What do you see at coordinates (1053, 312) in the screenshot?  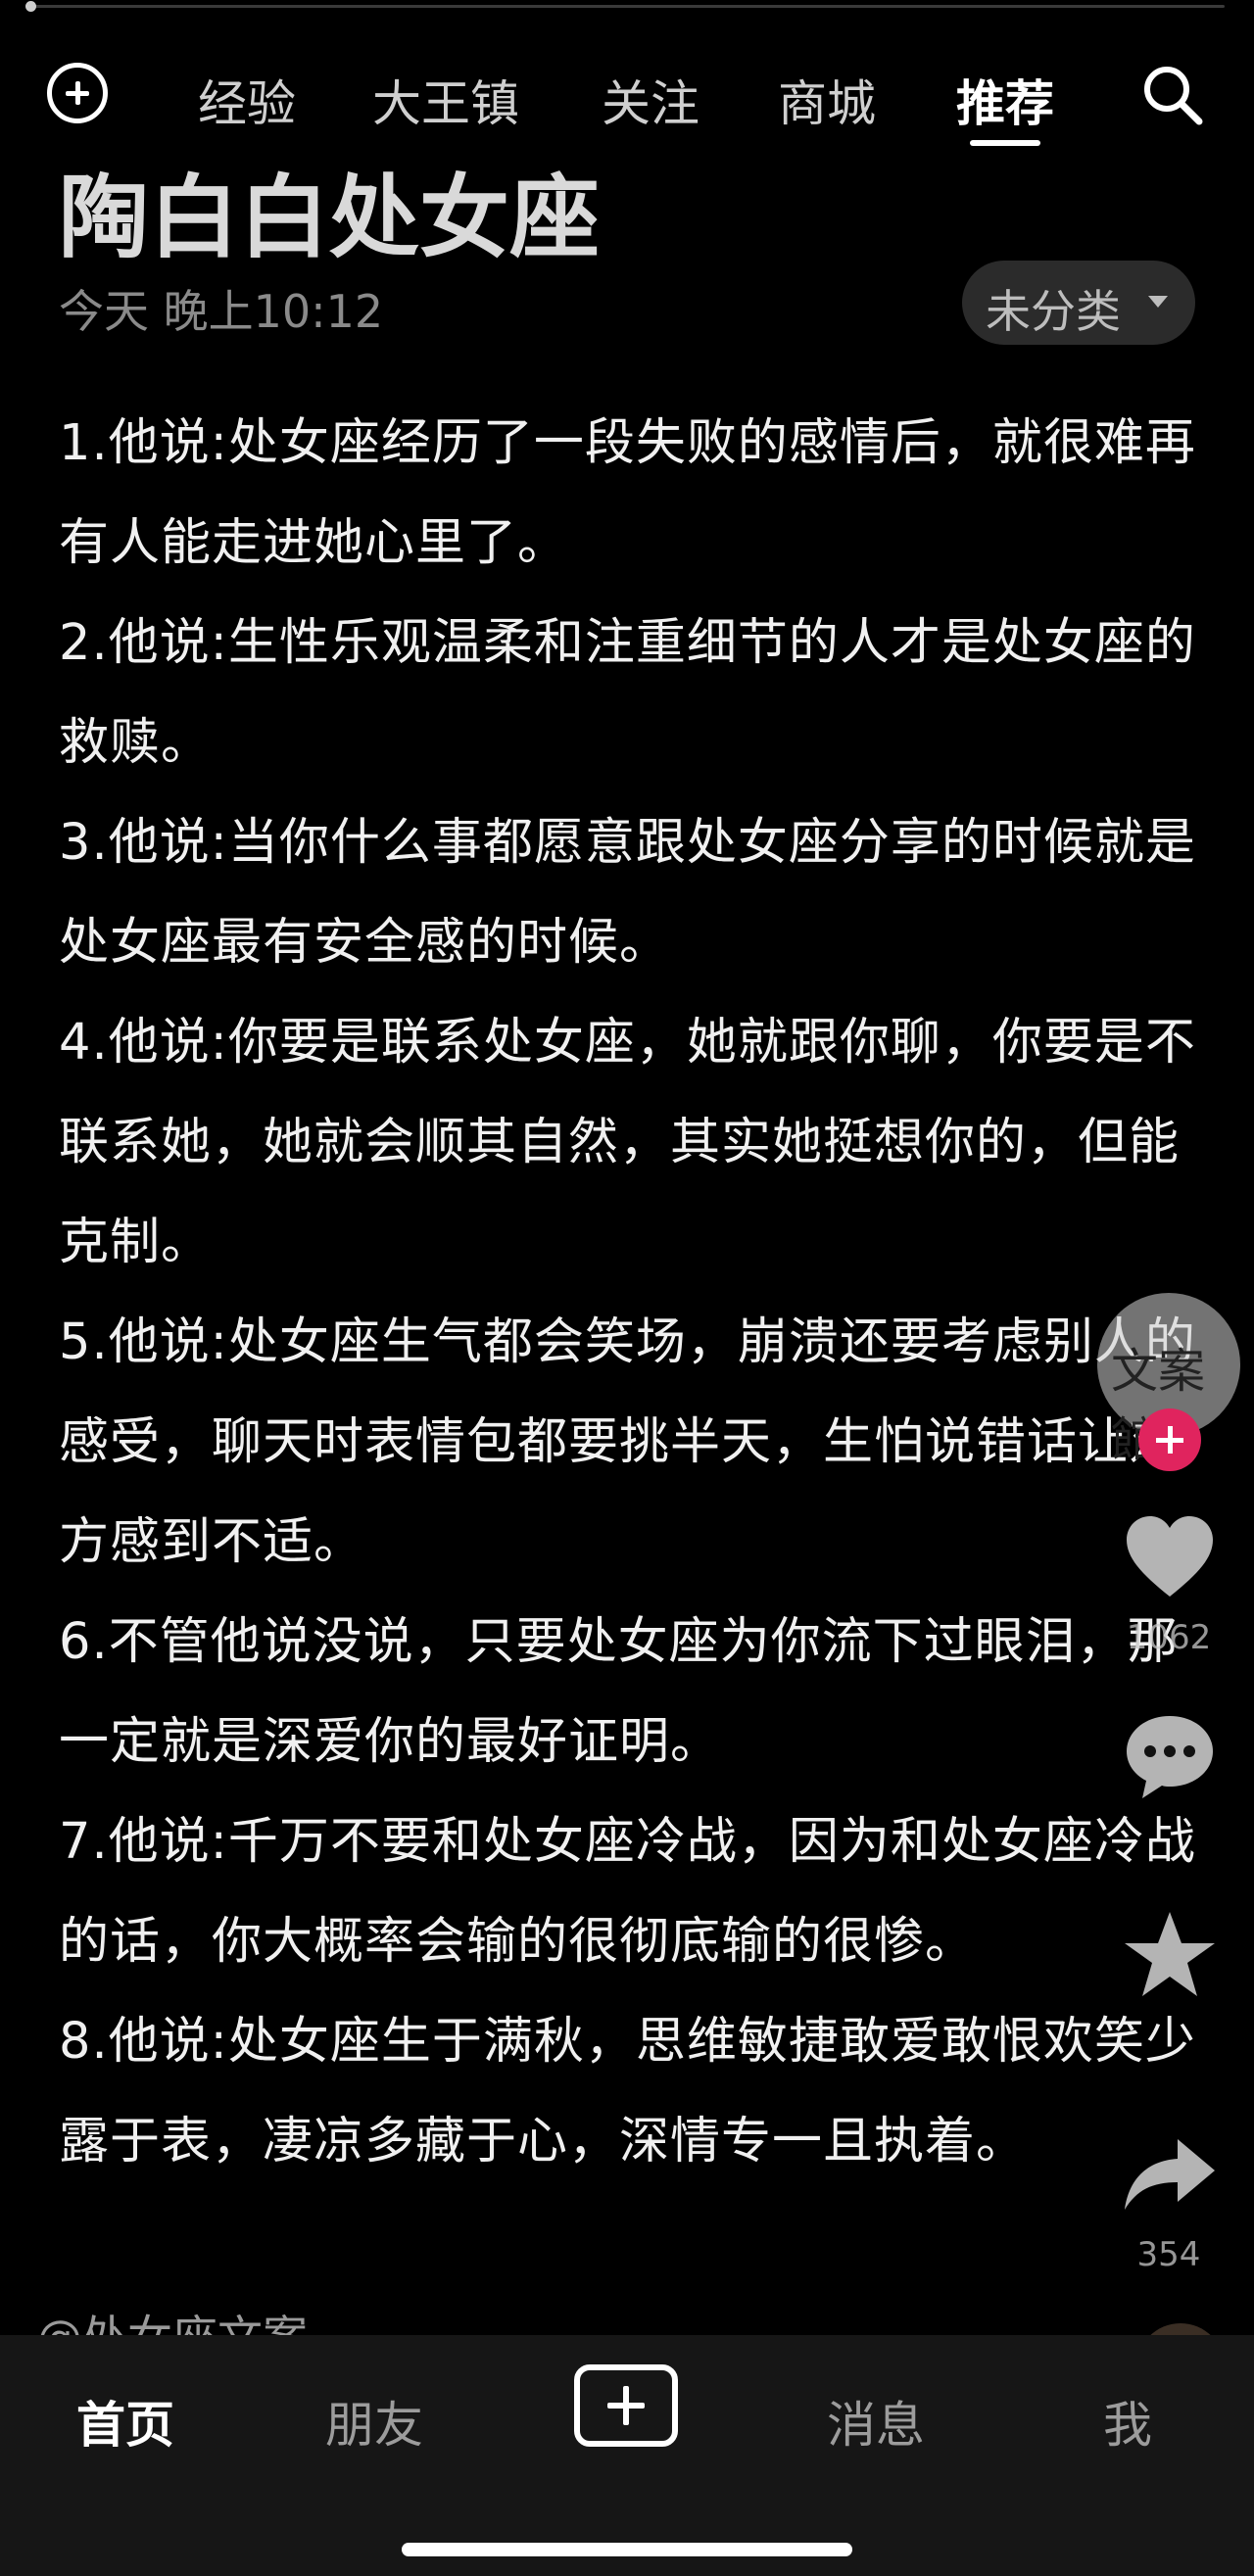 I see `category-label: 未分类` at bounding box center [1053, 312].